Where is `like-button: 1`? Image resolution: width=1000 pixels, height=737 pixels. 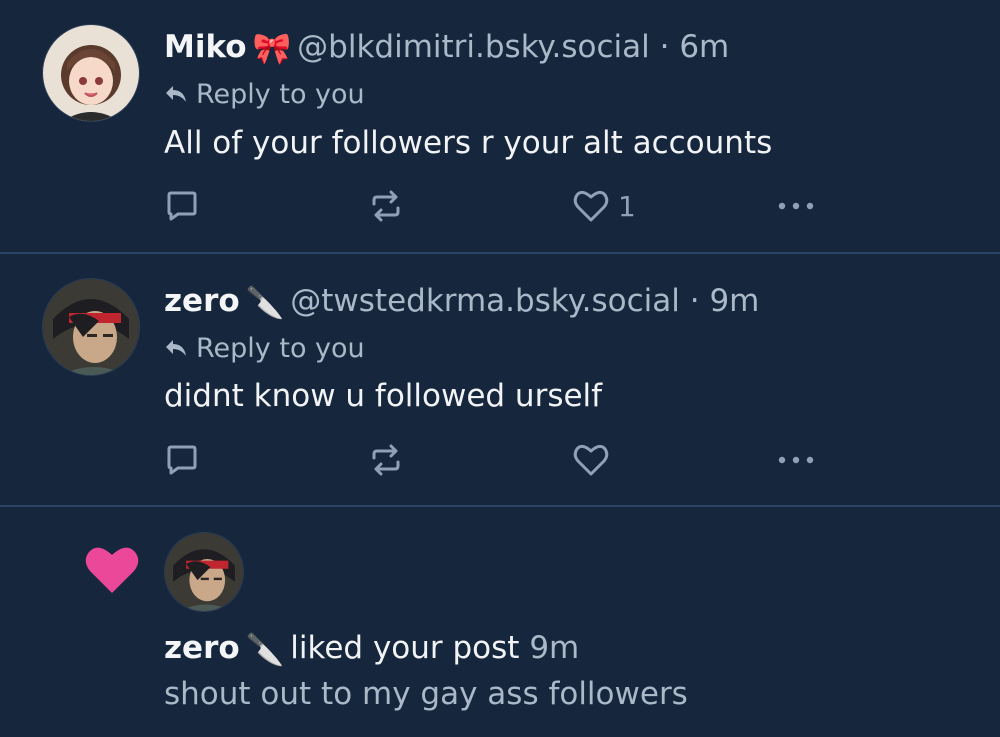
like-button: 1 is located at coordinates (604, 206).